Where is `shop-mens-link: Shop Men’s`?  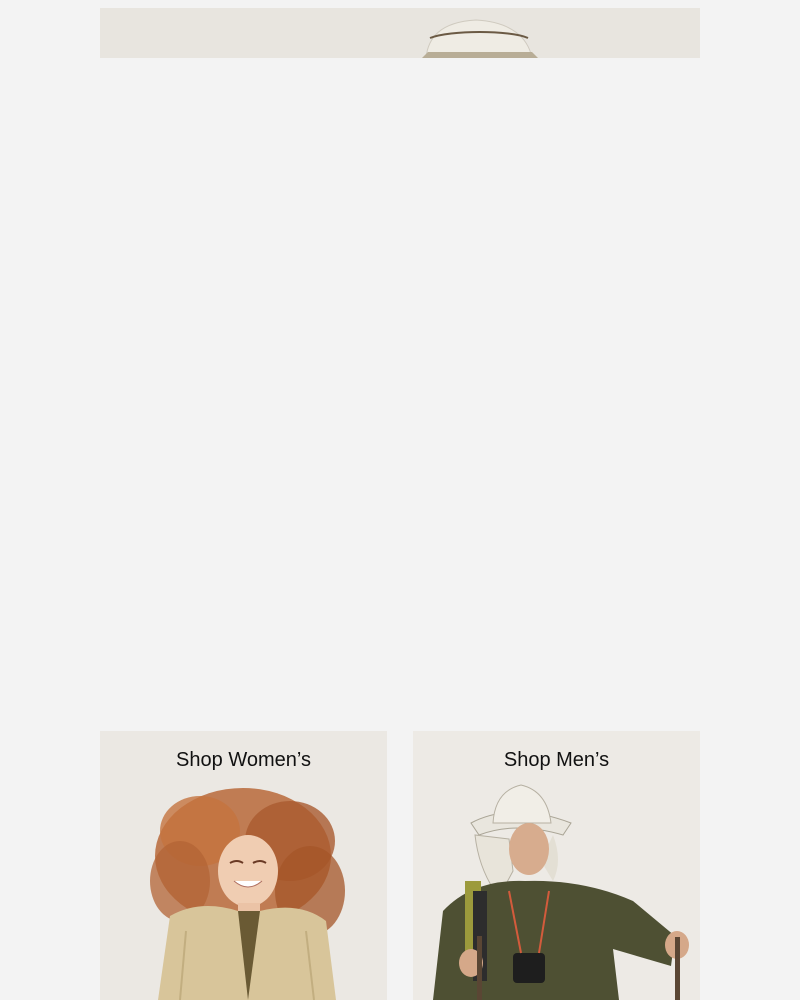
shop-mens-link: Shop Men’s is located at coordinates (556, 865).